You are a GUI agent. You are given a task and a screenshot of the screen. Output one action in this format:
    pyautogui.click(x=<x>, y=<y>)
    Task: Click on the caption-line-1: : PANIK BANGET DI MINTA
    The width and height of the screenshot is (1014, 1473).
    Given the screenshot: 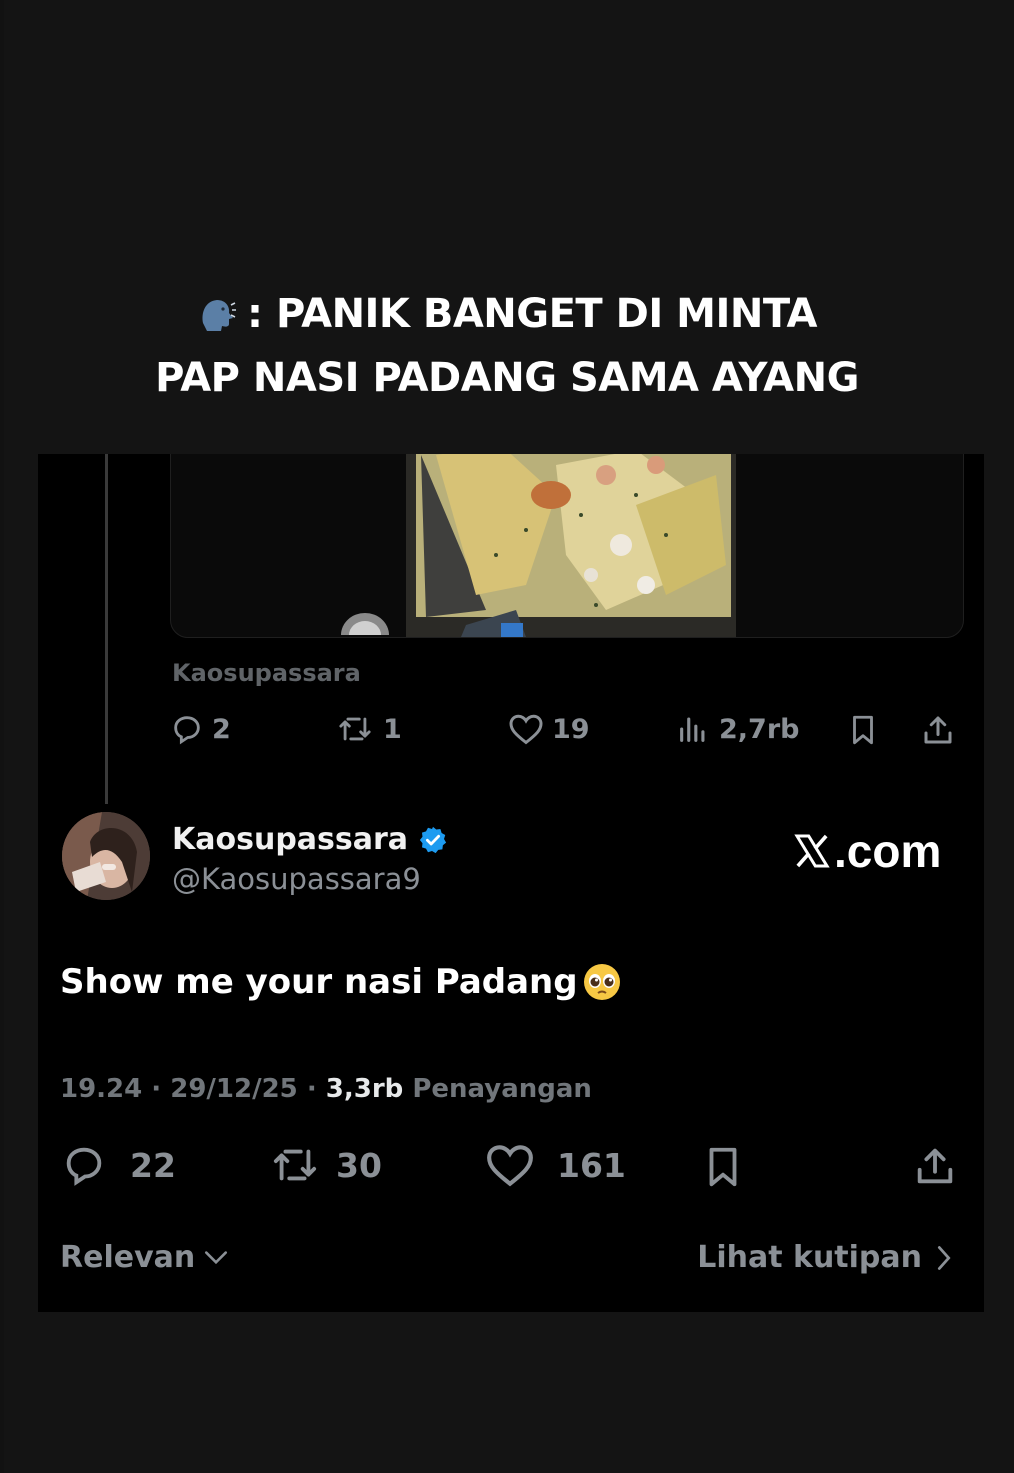 What is the action you would take?
    pyautogui.click(x=507, y=314)
    